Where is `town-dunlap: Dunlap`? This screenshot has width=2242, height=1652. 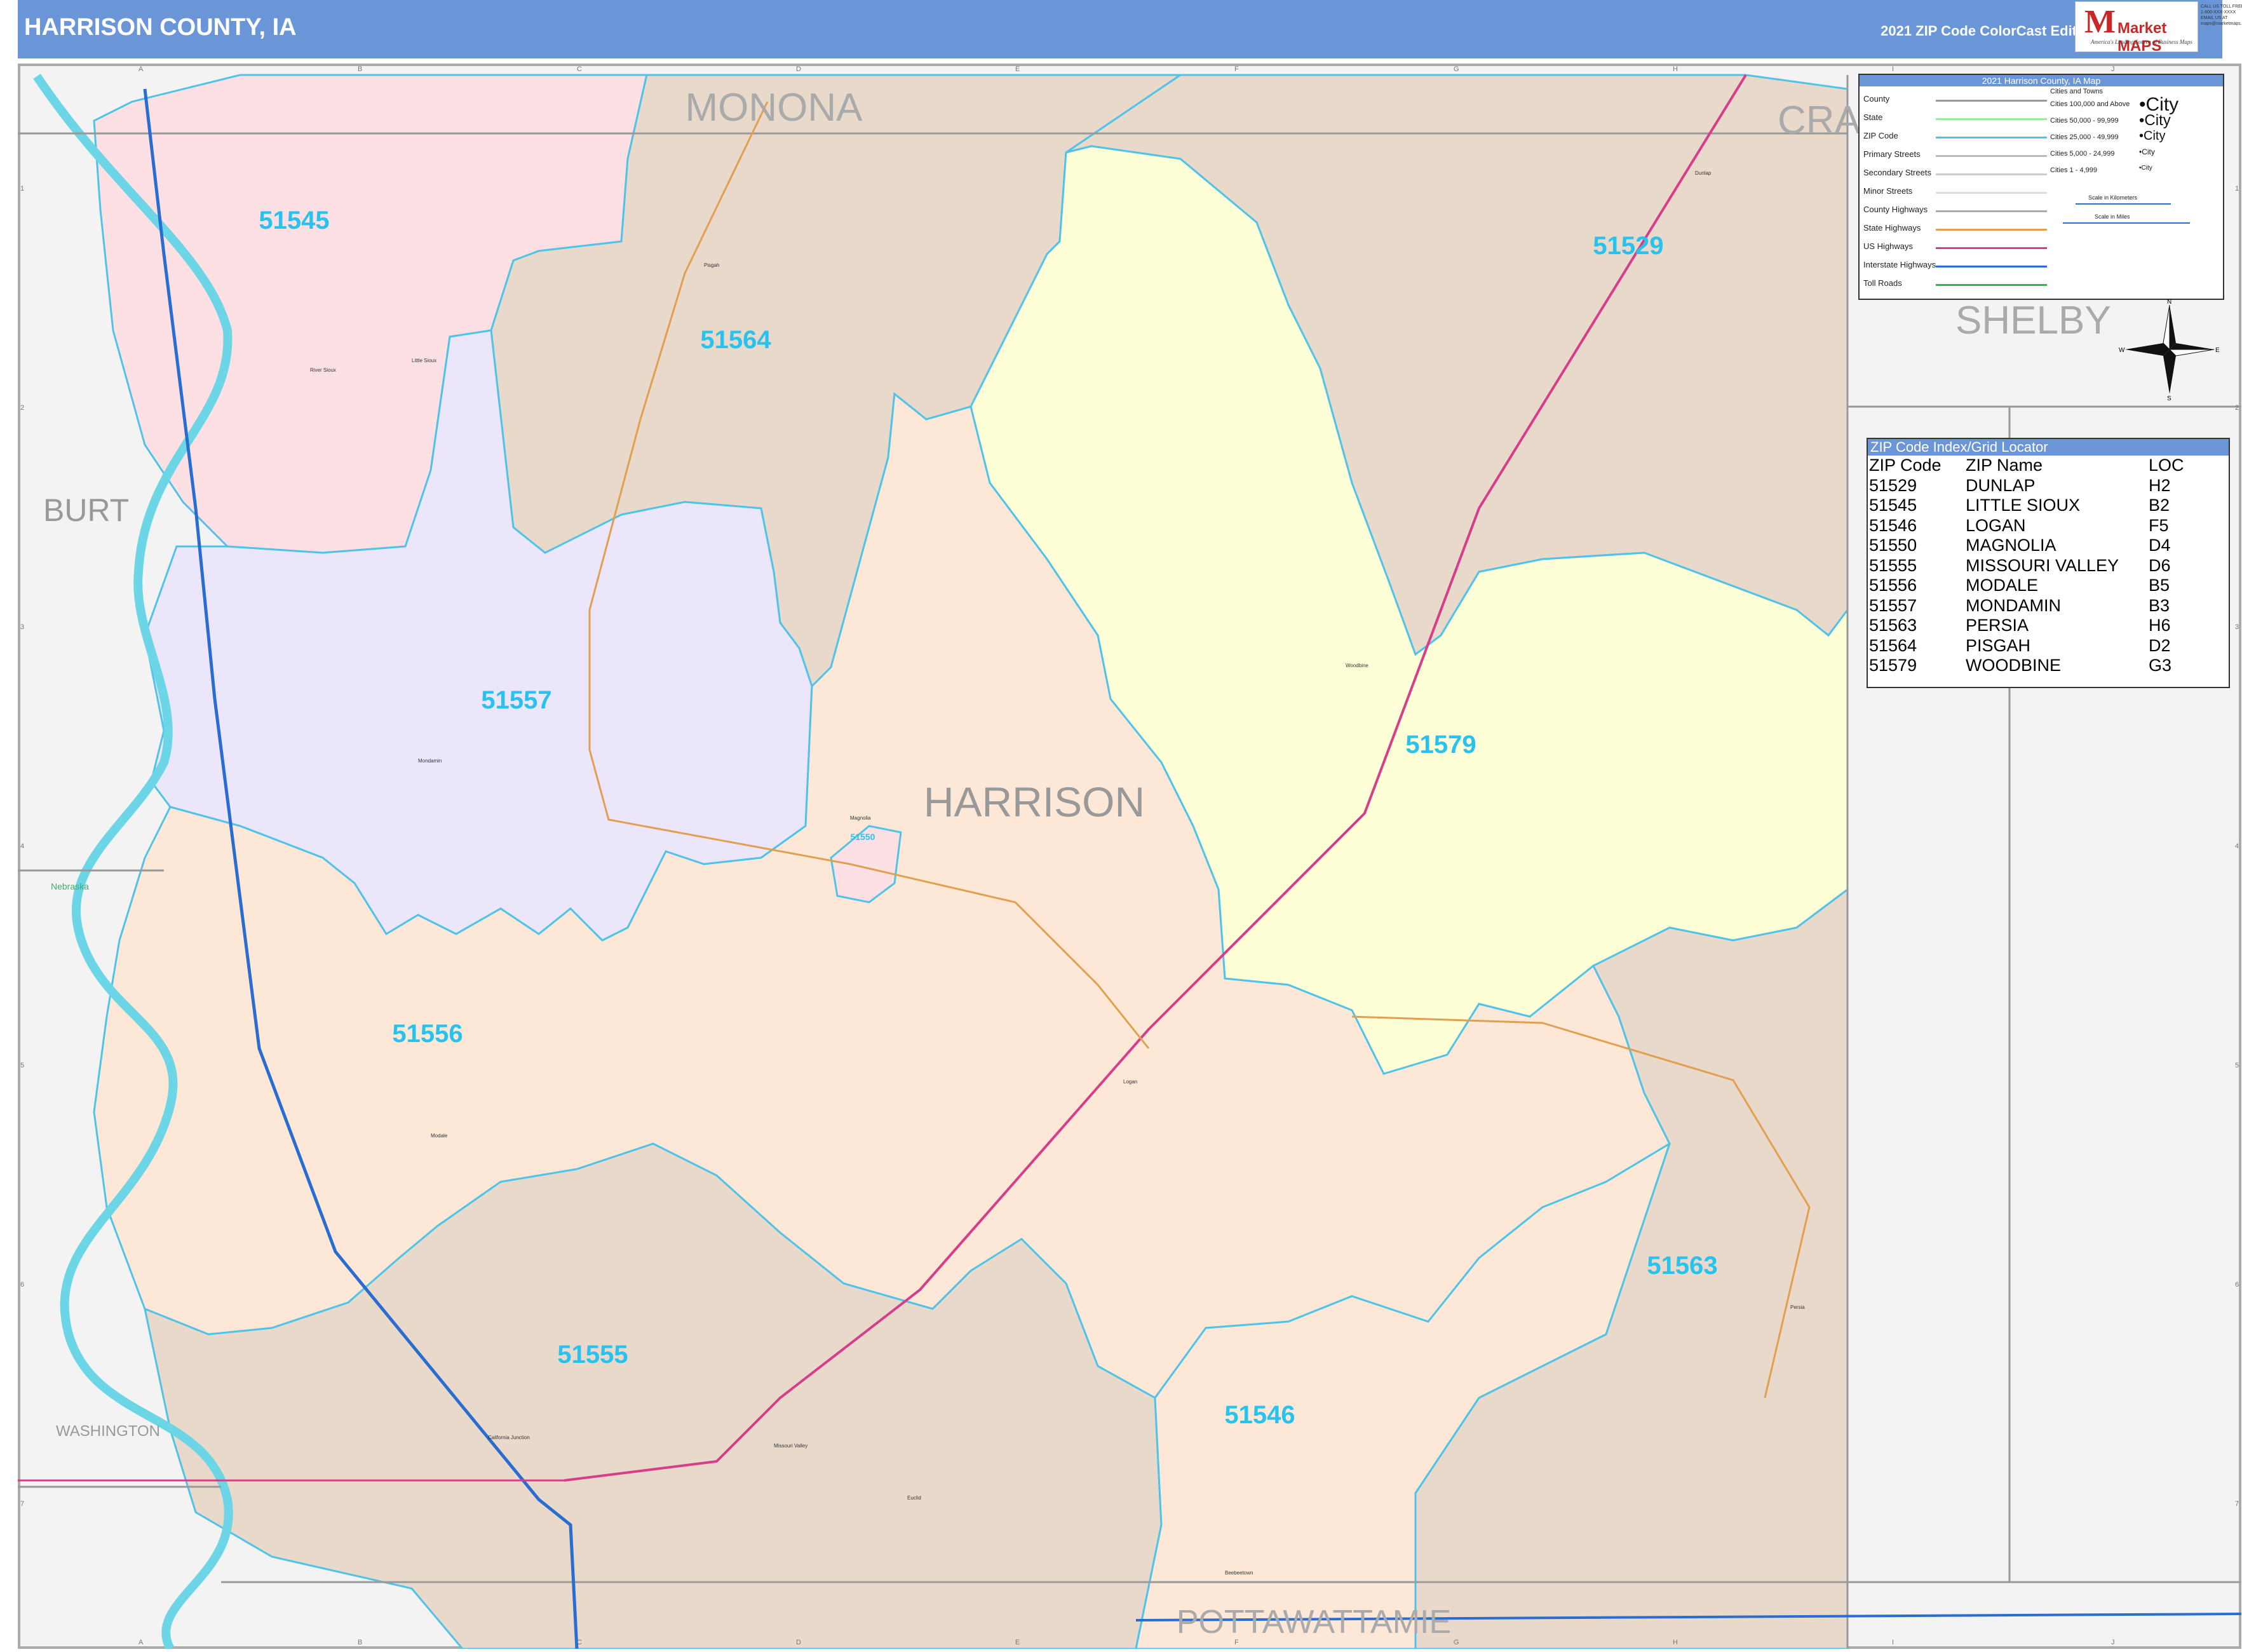 town-dunlap: Dunlap is located at coordinates (1703, 173).